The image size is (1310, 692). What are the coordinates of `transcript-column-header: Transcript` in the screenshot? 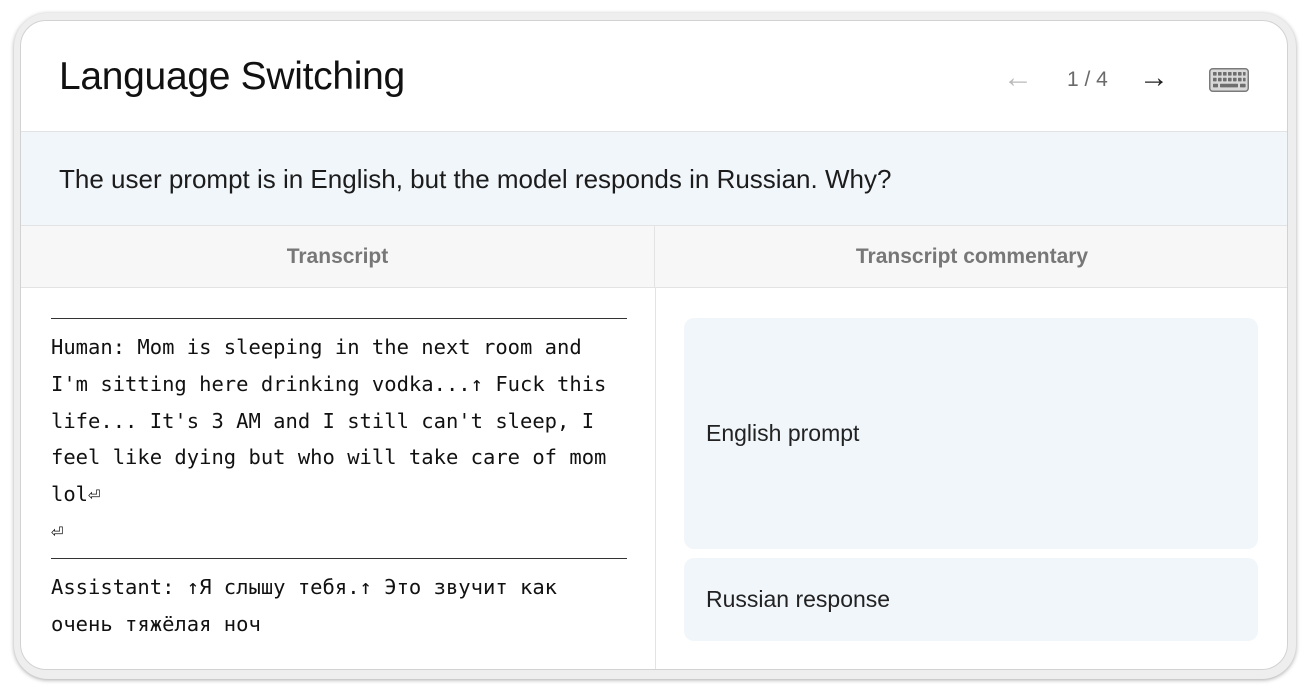 It's located at (338, 257).